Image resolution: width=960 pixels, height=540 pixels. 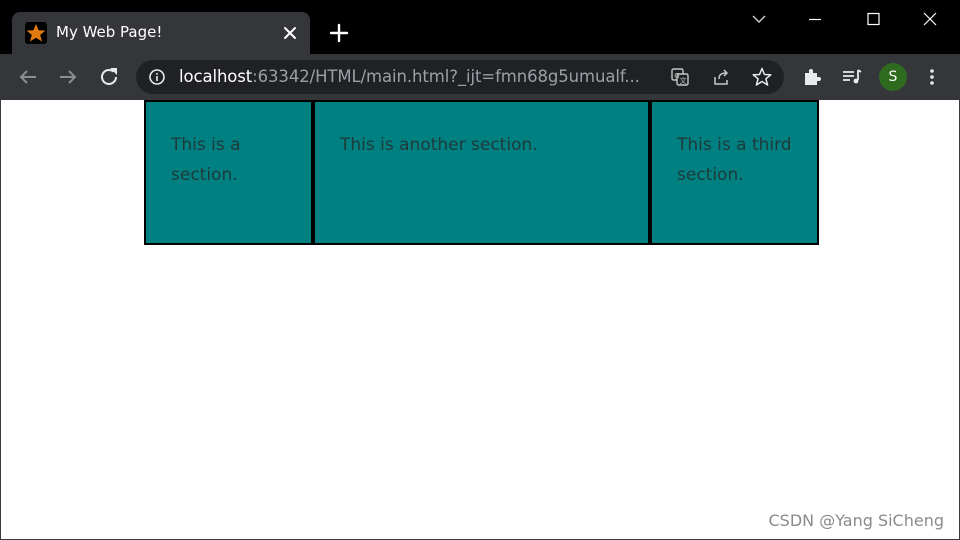 I want to click on tab-strip: My Web Page!, so click(x=480, y=27).